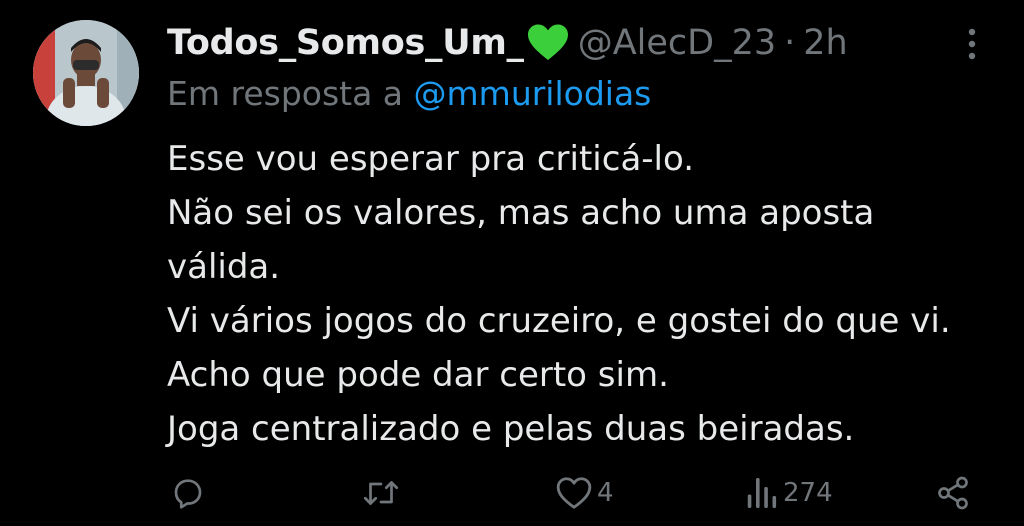  Describe the element at coordinates (86, 73) in the screenshot. I see `avatar` at that location.